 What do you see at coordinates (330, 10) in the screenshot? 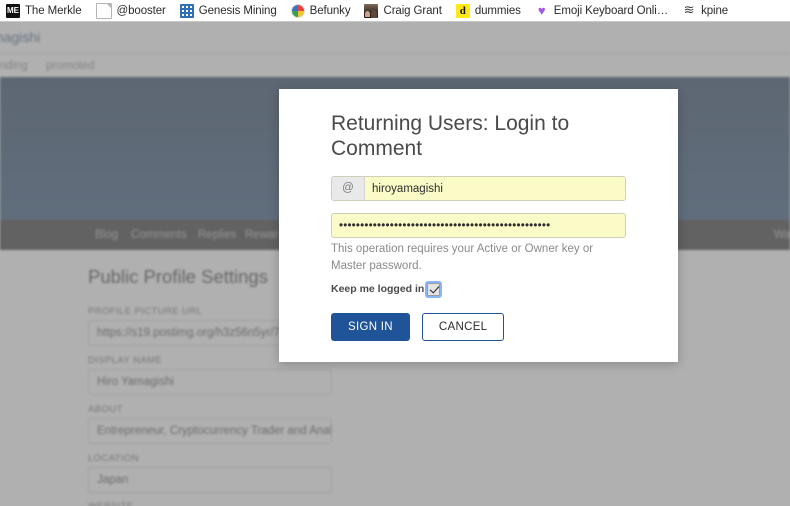
I see `bookmark-label: Befunky` at bounding box center [330, 10].